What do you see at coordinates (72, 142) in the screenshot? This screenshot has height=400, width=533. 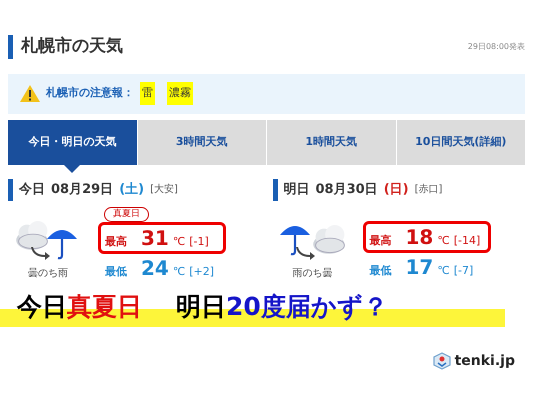 I see `tab: 今日・明日の天気` at bounding box center [72, 142].